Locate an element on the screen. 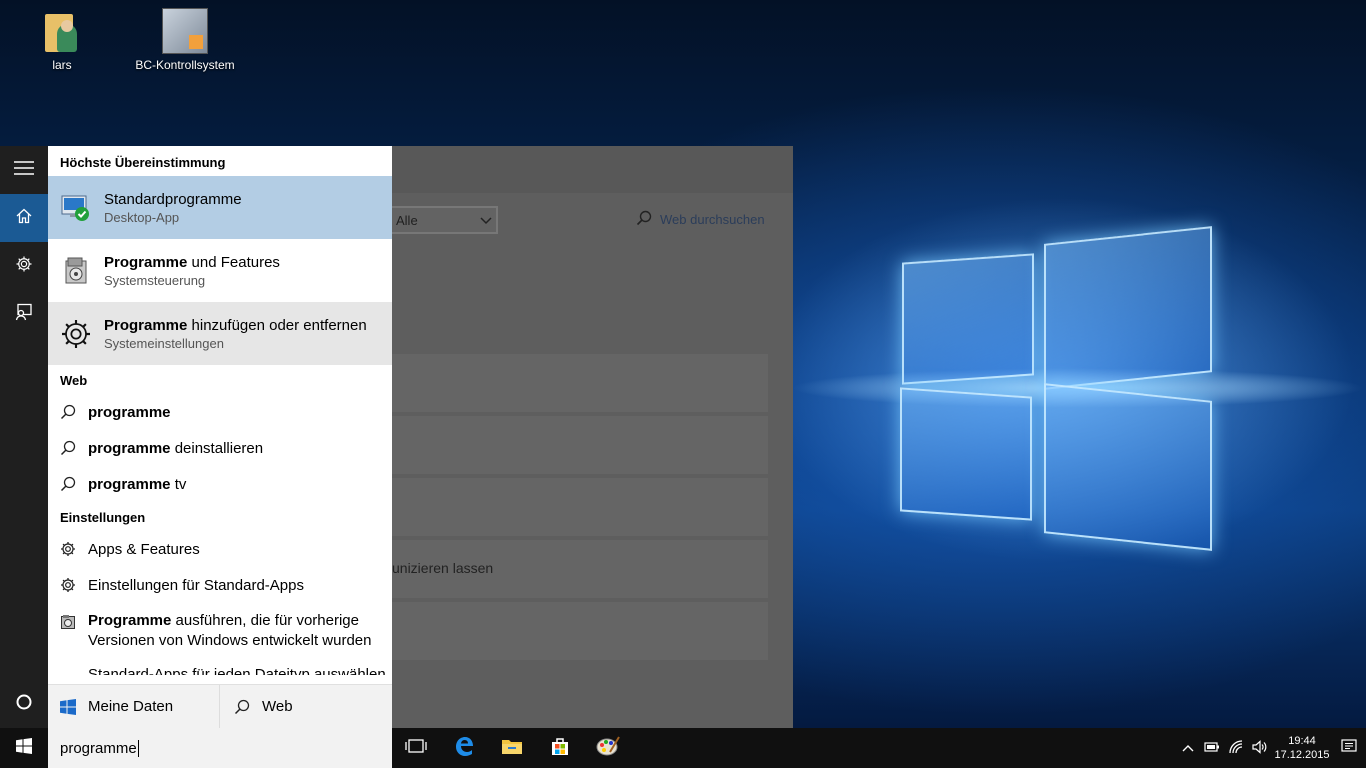 This screenshot has height=768, width=1366. cortana-circle-icon is located at coordinates (24, 704).